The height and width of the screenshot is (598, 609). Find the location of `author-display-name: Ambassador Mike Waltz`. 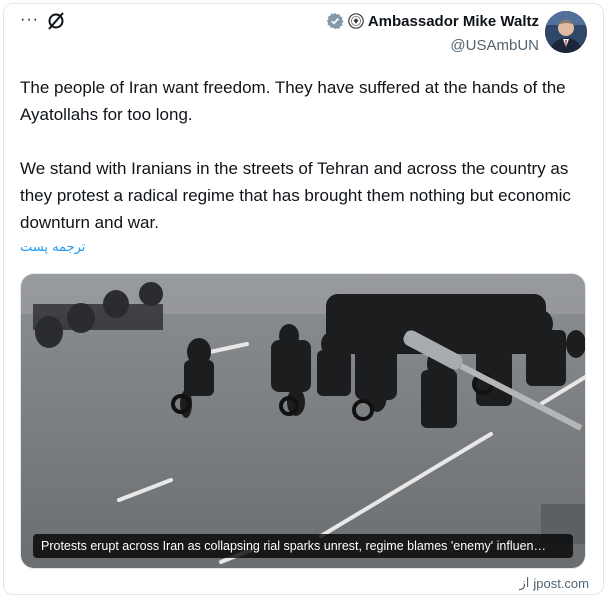

author-display-name: Ambassador Mike Waltz is located at coordinates (453, 21).